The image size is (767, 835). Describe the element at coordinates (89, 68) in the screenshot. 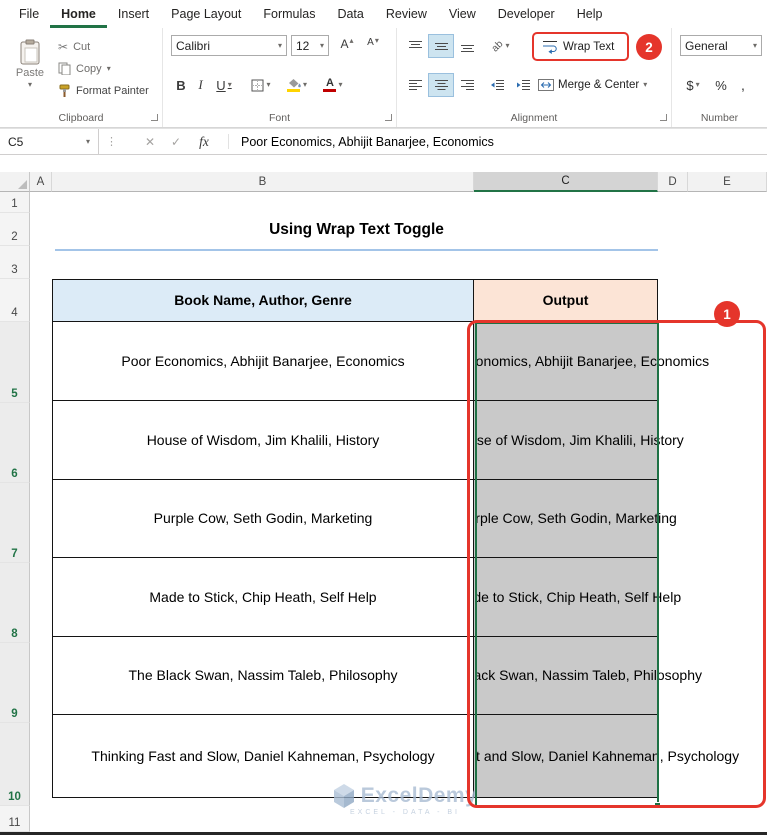

I see `copy-label: Copy` at that location.